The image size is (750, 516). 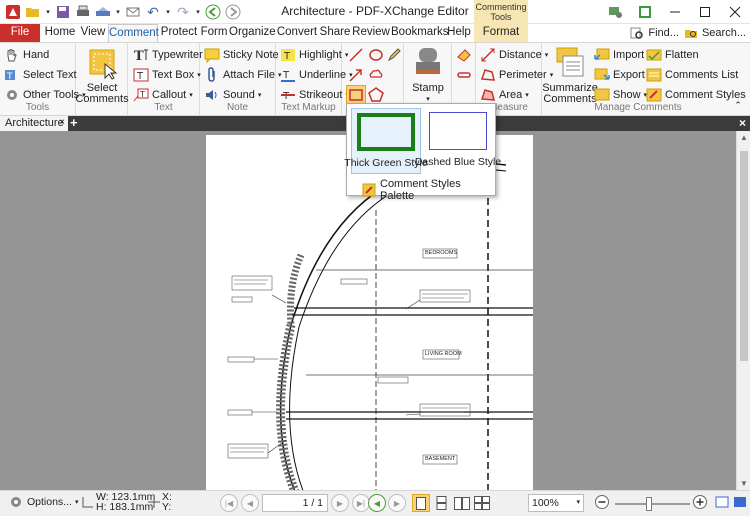 I want to click on flatten-icon, so click(x=654, y=55).